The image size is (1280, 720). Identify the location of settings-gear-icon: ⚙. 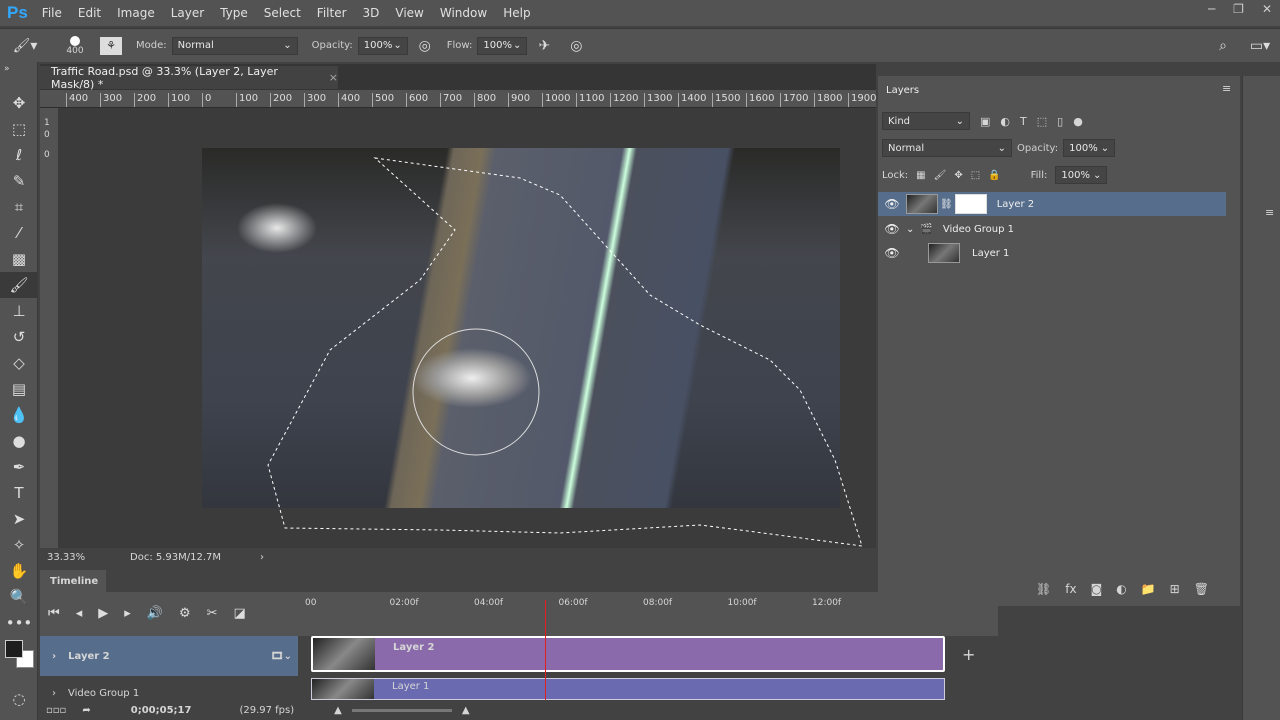
(185, 613).